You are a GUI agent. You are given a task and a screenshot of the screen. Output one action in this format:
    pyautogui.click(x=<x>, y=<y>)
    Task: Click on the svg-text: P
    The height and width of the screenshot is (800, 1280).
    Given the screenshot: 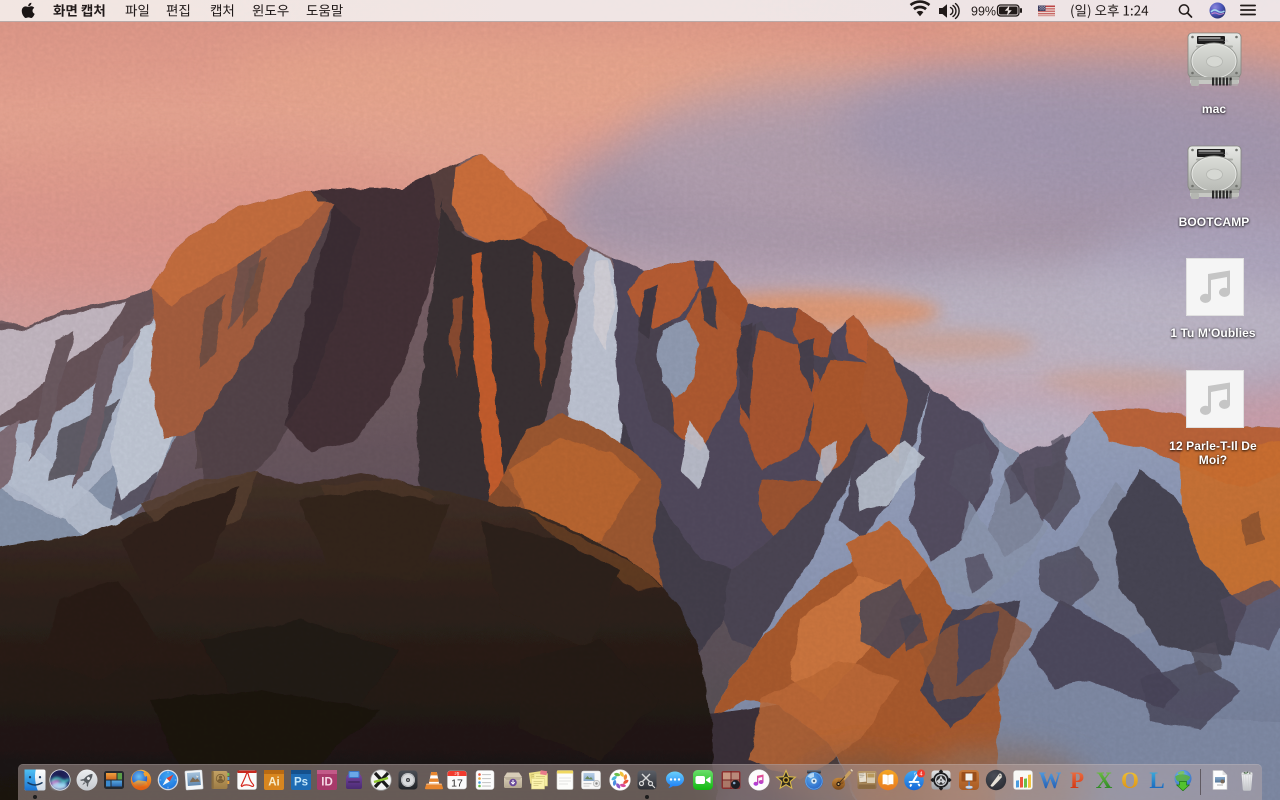 What is the action you would take?
    pyautogui.click(x=1076, y=780)
    